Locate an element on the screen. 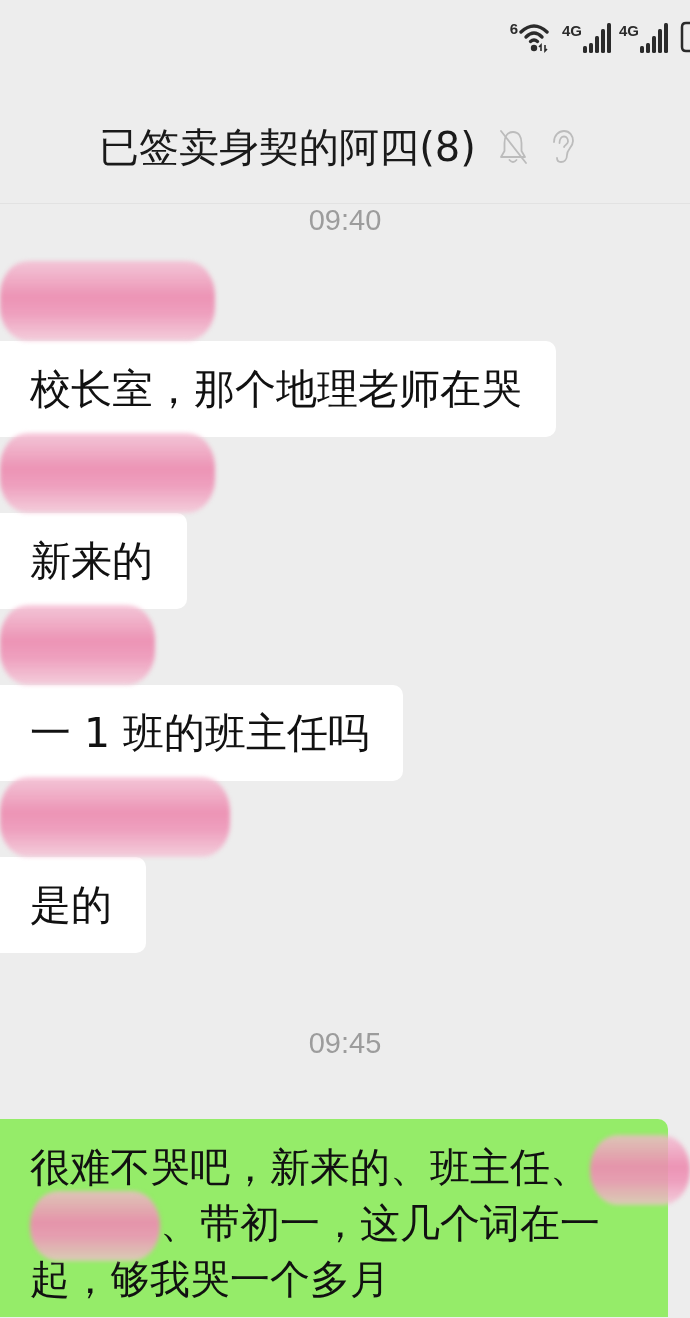 The height and width of the screenshot is (1318, 690). message-text: 很难不哭吧，新来的、班主任、 is located at coordinates (310, 1167).